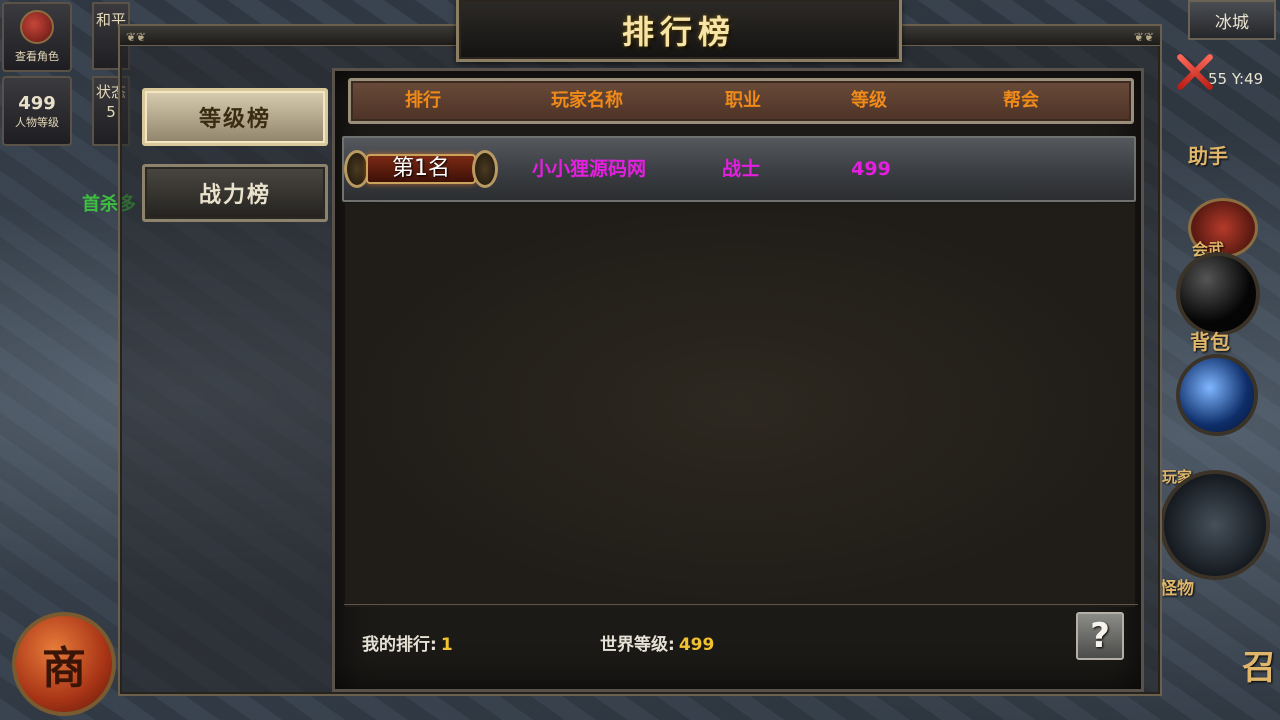  I want to click on header-class: 职业, so click(743, 100).